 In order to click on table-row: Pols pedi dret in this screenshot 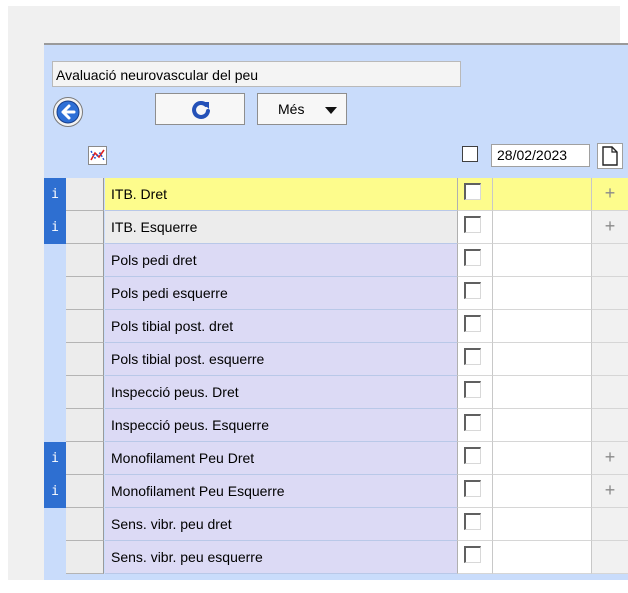, I will do `click(336, 260)`.